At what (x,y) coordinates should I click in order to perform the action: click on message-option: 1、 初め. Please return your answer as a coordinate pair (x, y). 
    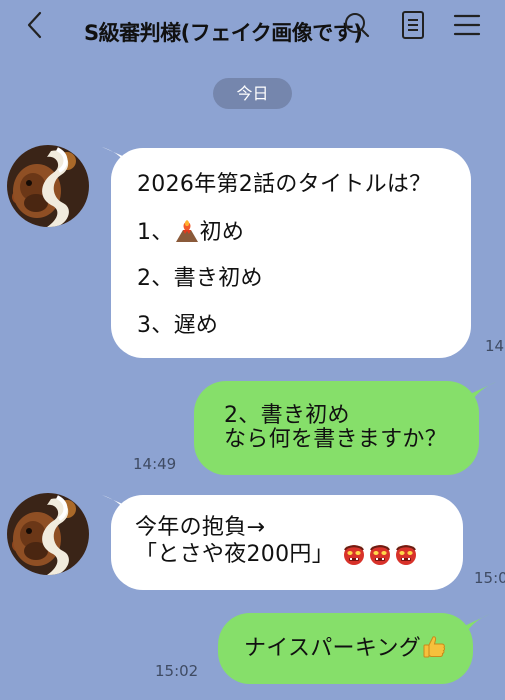
    Looking at the image, I should click on (190, 232).